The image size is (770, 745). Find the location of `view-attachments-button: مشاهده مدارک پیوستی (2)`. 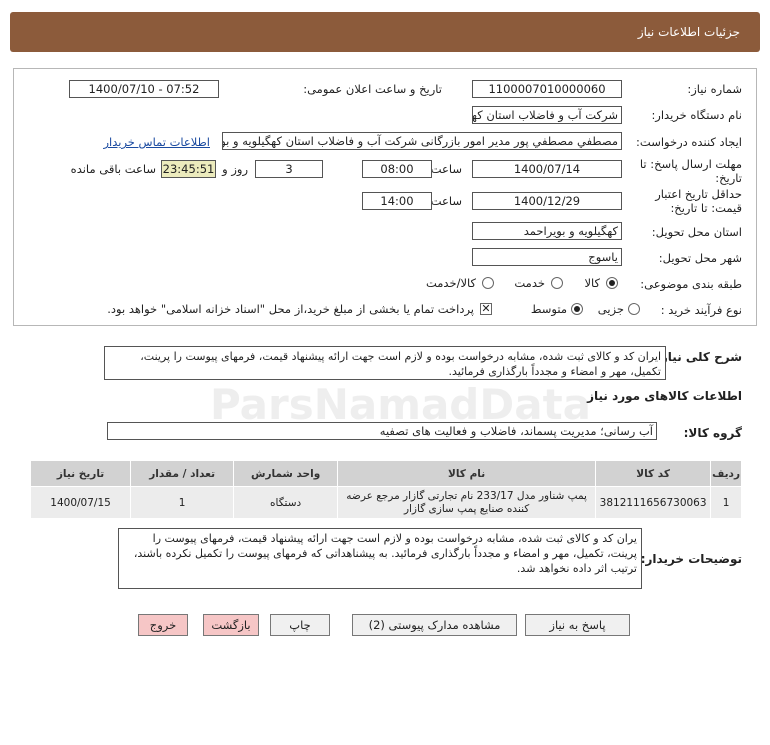

view-attachments-button: مشاهده مدارک پیوستی (2) is located at coordinates (434, 625).